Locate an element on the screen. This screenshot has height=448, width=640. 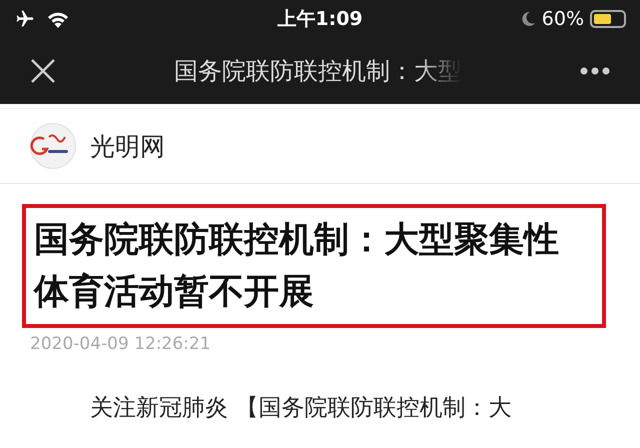
source-name: 光明网 is located at coordinates (127, 146).